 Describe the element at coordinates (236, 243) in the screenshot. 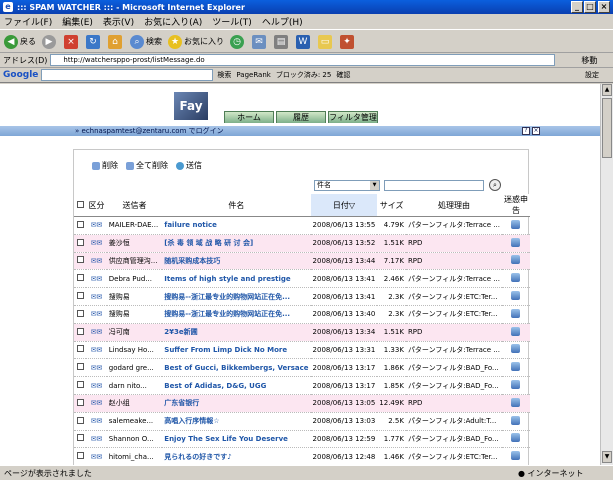

I see `row-subject-link: [杀 毒 领 域 战 略 研 讨 会]` at that location.